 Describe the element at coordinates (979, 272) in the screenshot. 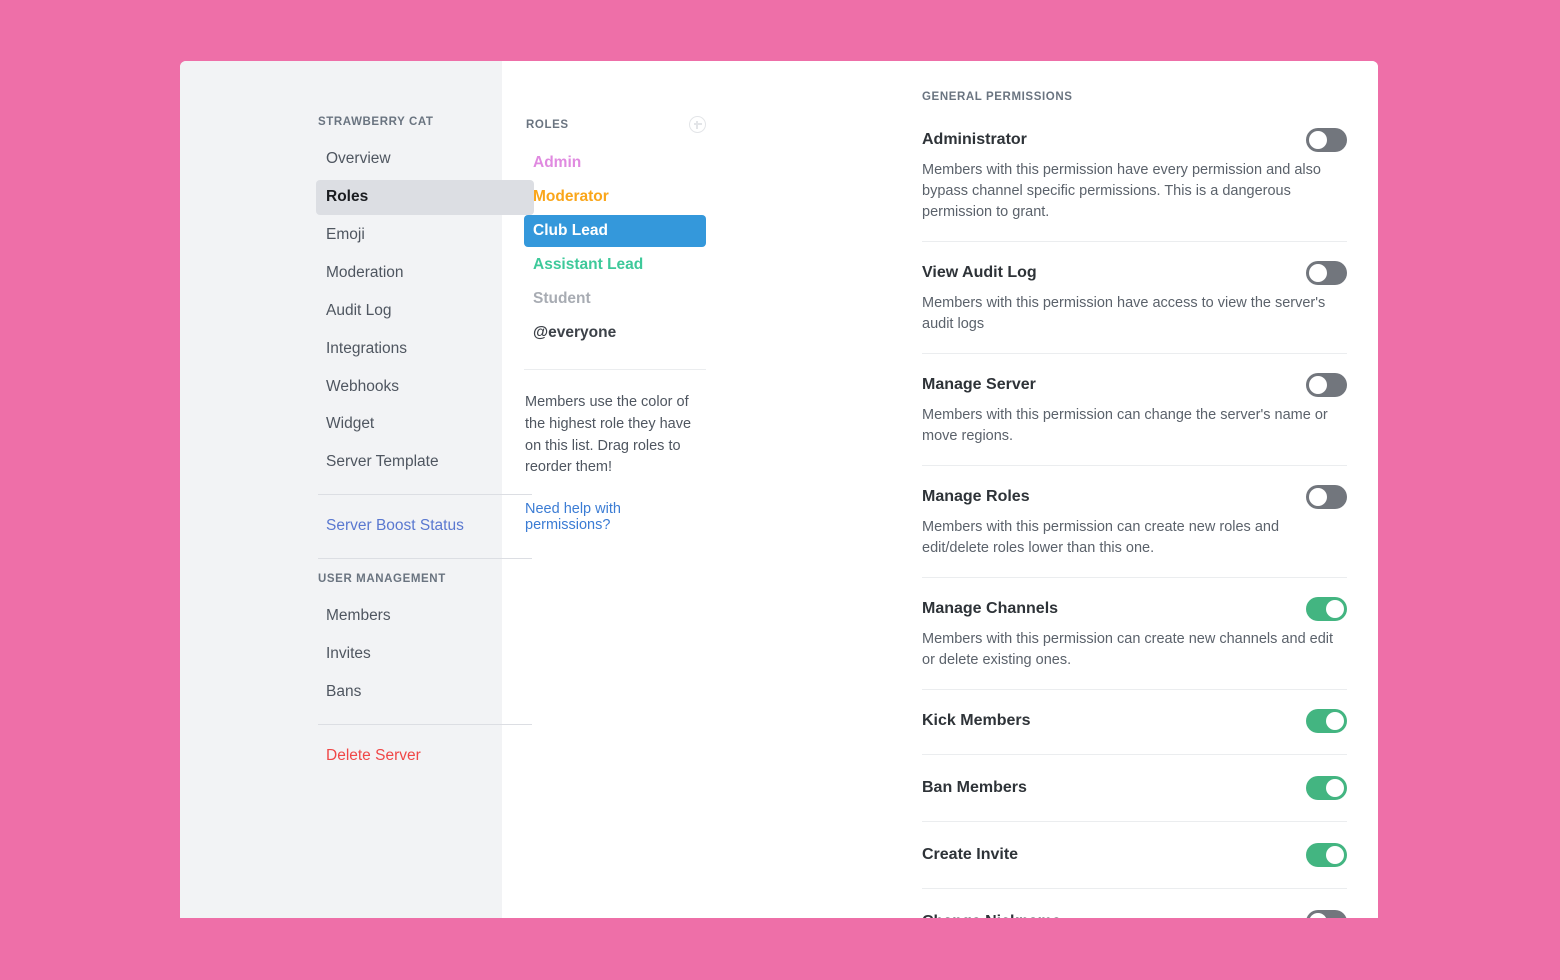

I see `permission-name: View Audit Log` at that location.